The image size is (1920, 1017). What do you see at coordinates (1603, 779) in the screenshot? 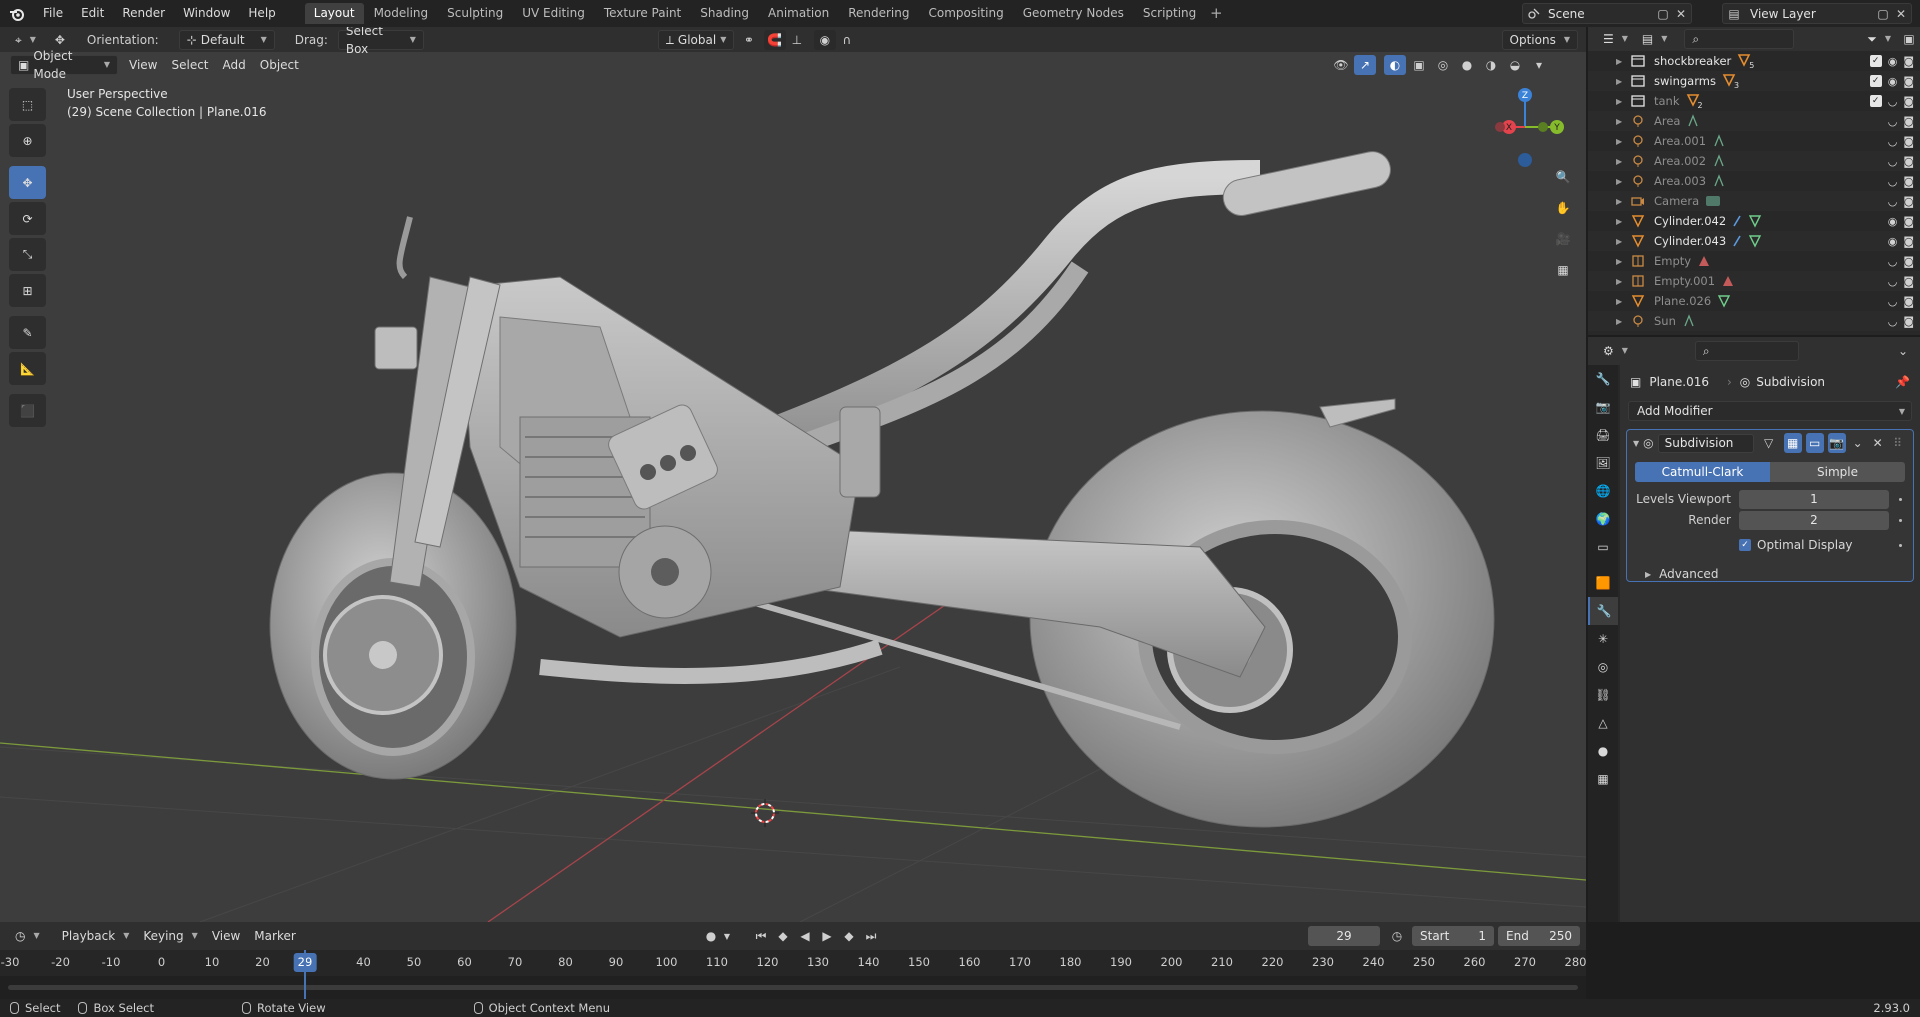
I see `texture-tab-icon: ▦` at bounding box center [1603, 779].